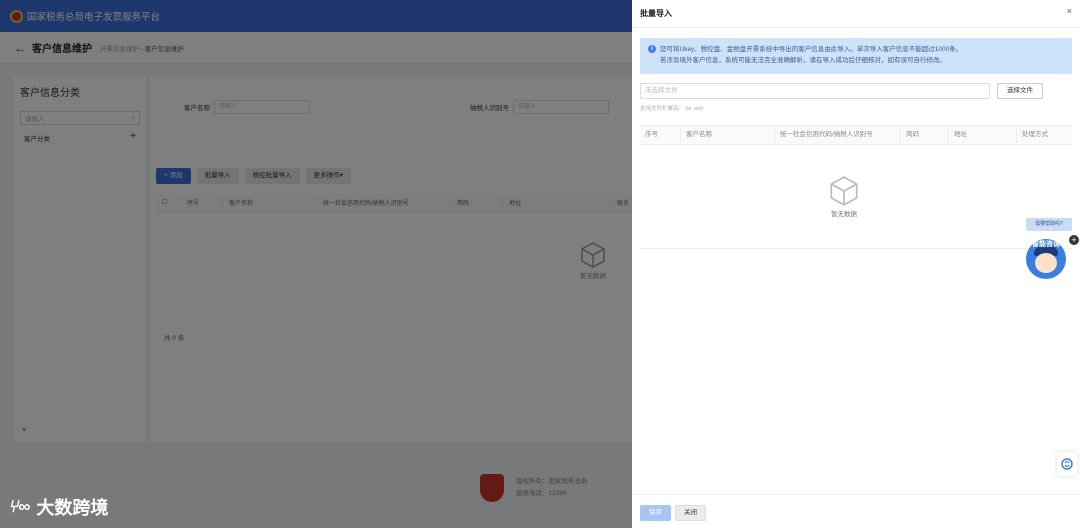 The height and width of the screenshot is (528, 1080). Describe the element at coordinates (815, 91) in the screenshot. I see `file-input: 未选择文件` at that location.